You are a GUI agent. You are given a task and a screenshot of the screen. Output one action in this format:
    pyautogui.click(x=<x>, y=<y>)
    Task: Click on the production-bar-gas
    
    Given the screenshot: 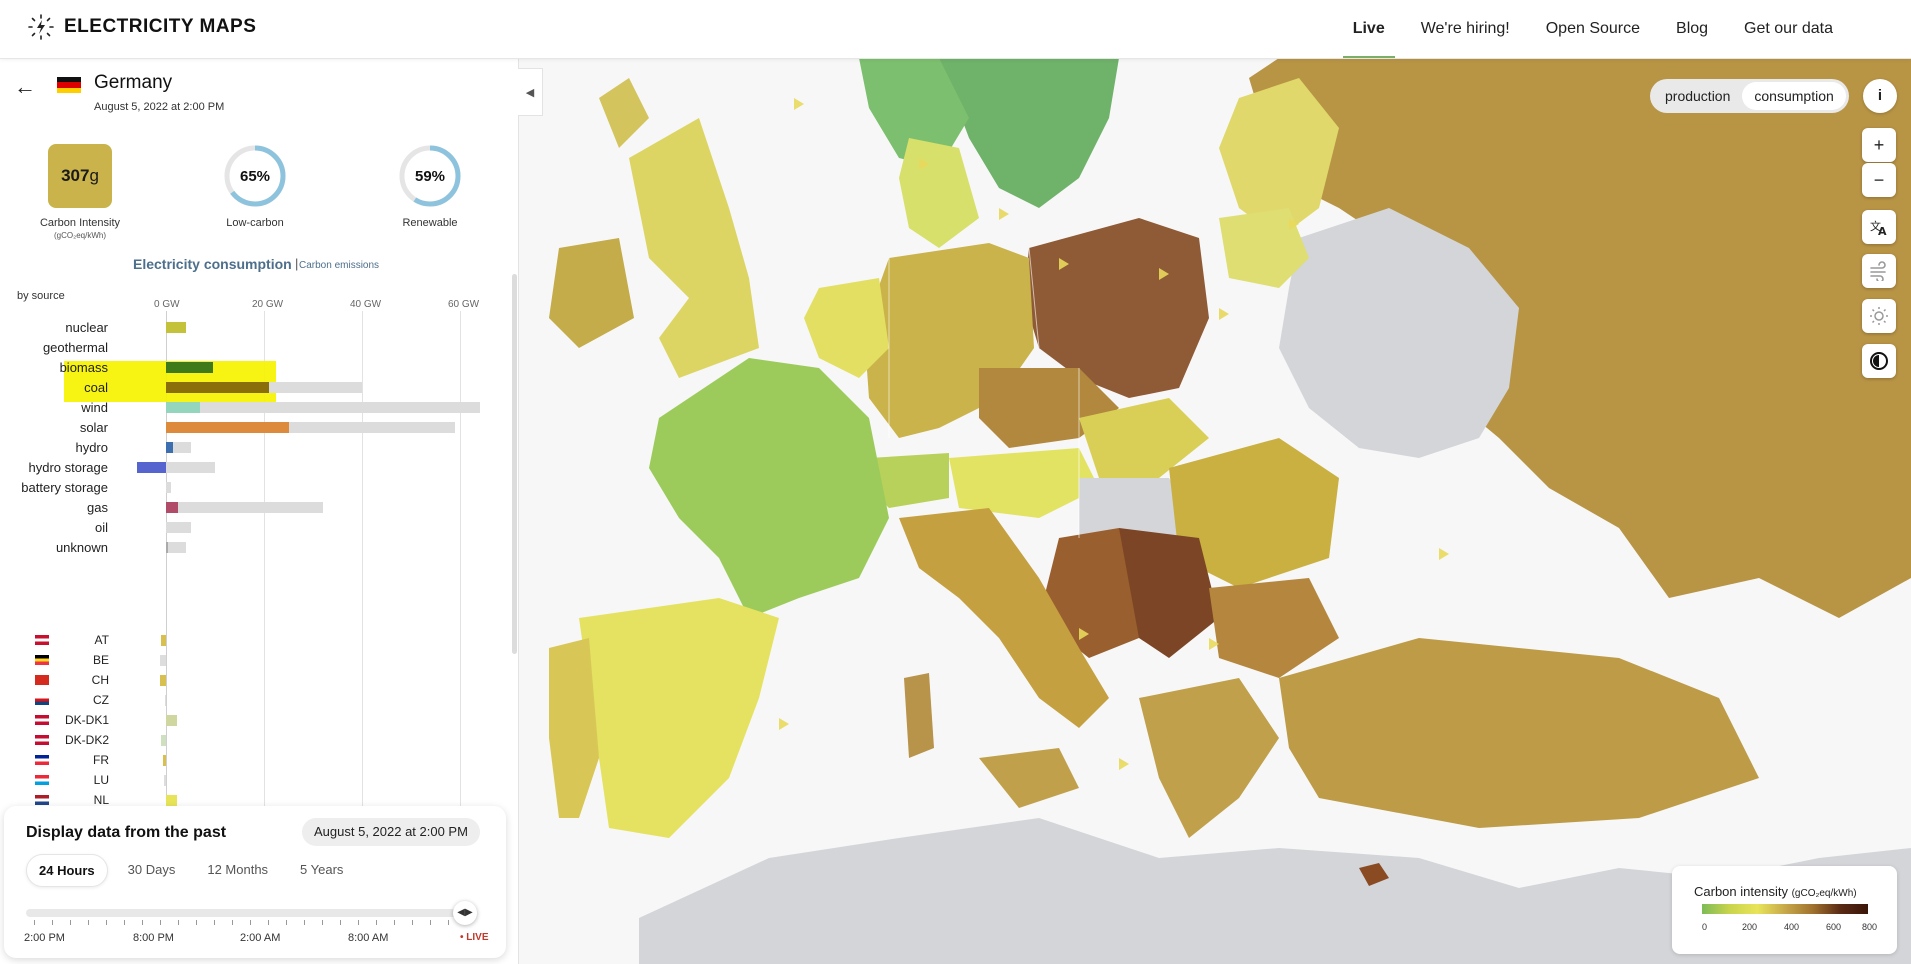 What is the action you would take?
    pyautogui.click(x=172, y=507)
    